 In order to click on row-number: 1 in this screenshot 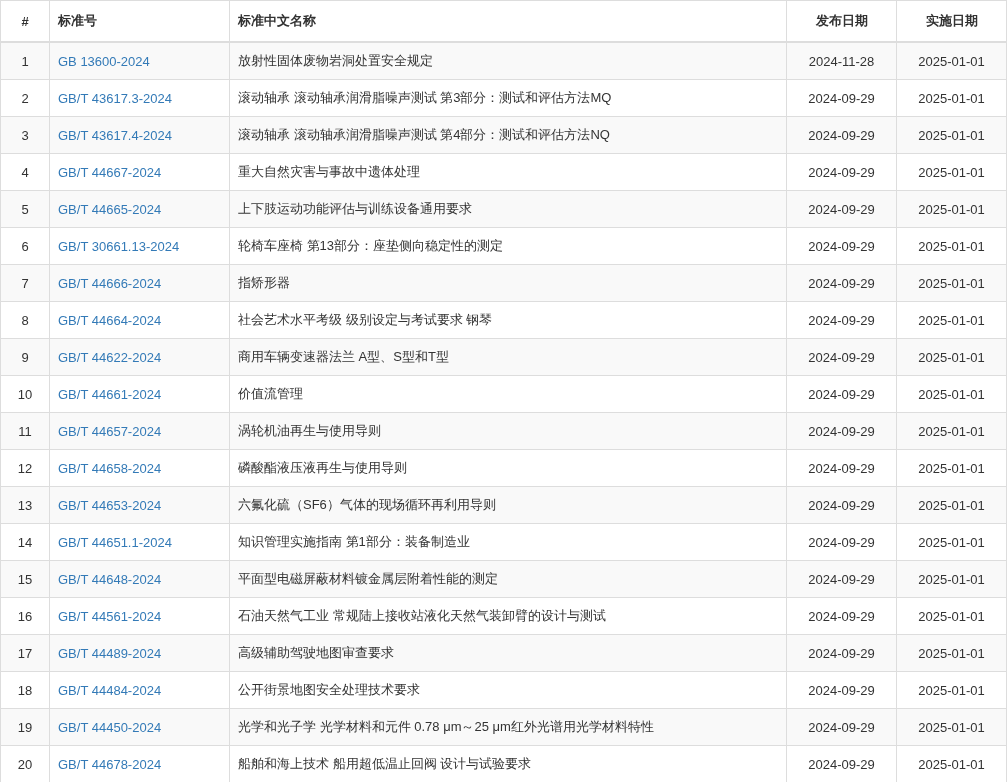, I will do `click(25, 61)`.